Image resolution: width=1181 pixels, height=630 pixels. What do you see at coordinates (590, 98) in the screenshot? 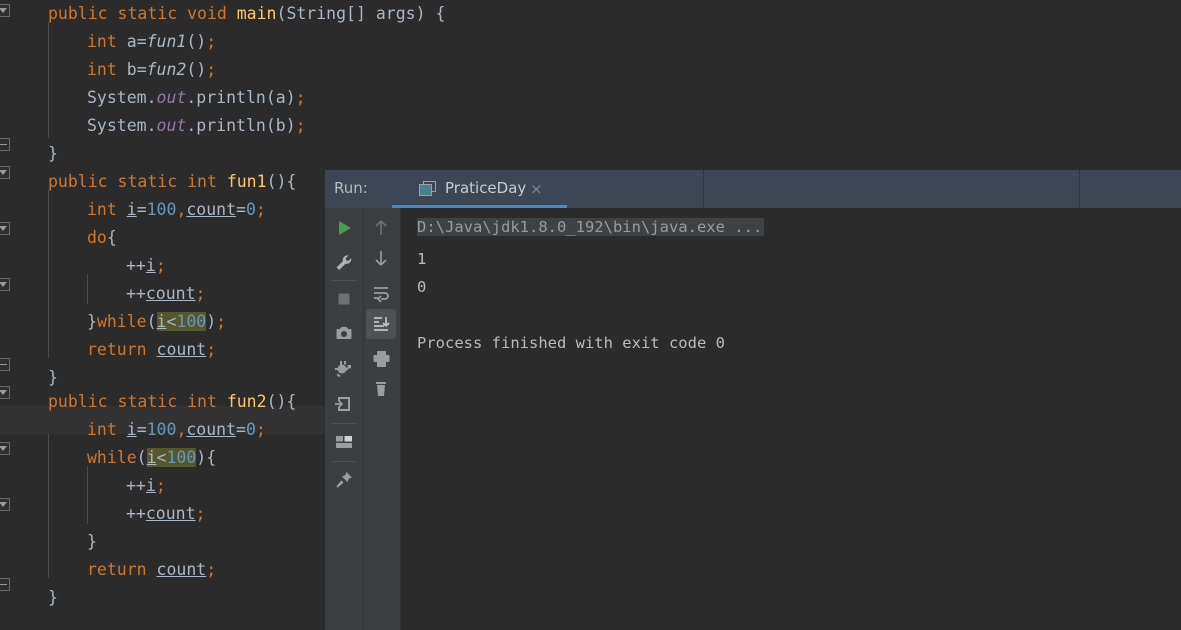
I see `code-line: System.out.println(a);` at bounding box center [590, 98].